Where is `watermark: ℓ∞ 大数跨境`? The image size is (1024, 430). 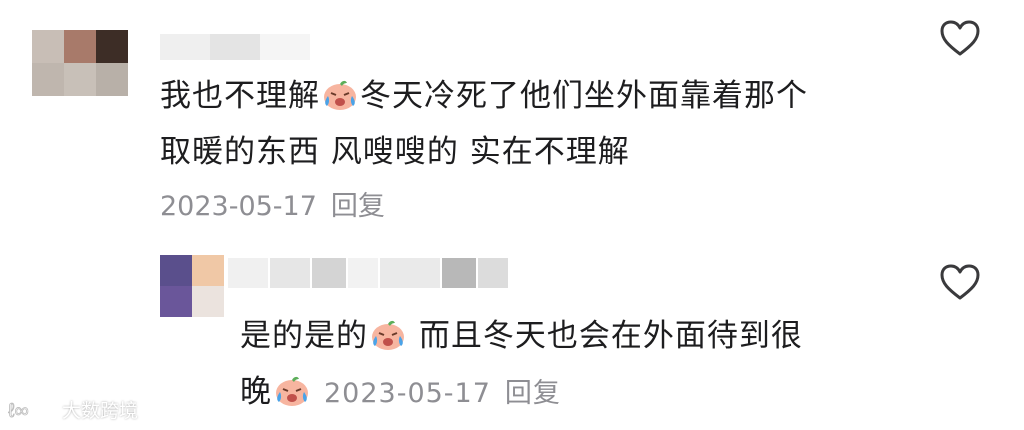 watermark: ℓ∞ 大数跨境 is located at coordinates (73, 409).